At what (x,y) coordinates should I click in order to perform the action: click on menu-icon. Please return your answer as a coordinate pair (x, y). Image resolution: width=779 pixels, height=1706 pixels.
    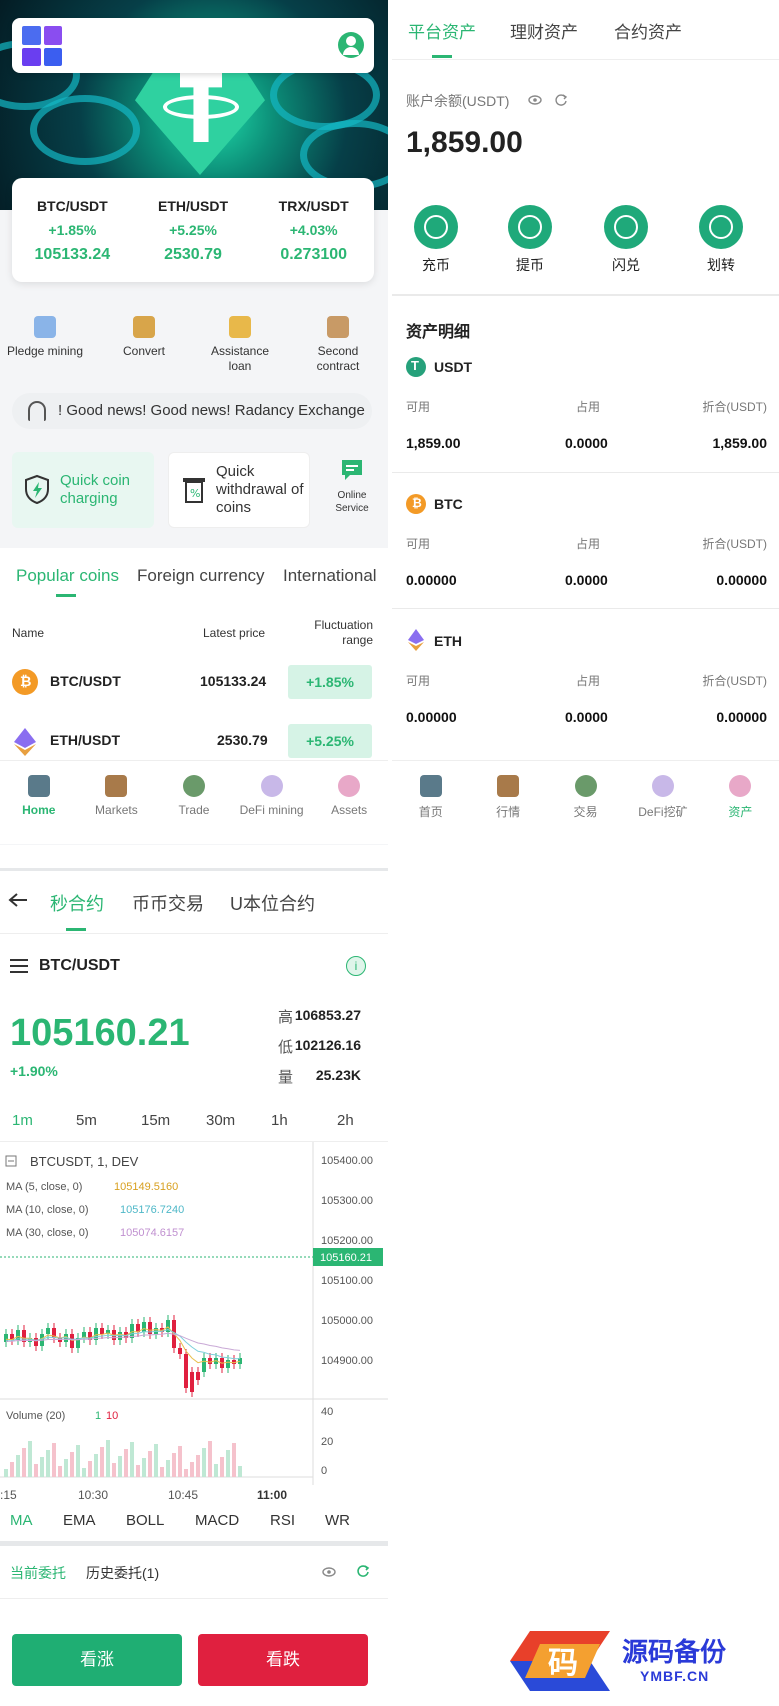
    Looking at the image, I should click on (19, 966).